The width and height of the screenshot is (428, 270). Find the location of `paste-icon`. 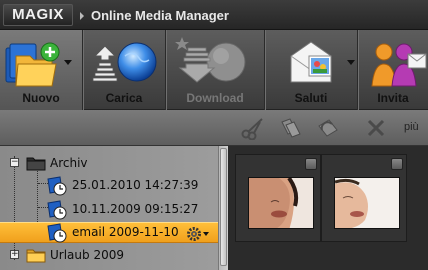

paste-icon is located at coordinates (328, 128).